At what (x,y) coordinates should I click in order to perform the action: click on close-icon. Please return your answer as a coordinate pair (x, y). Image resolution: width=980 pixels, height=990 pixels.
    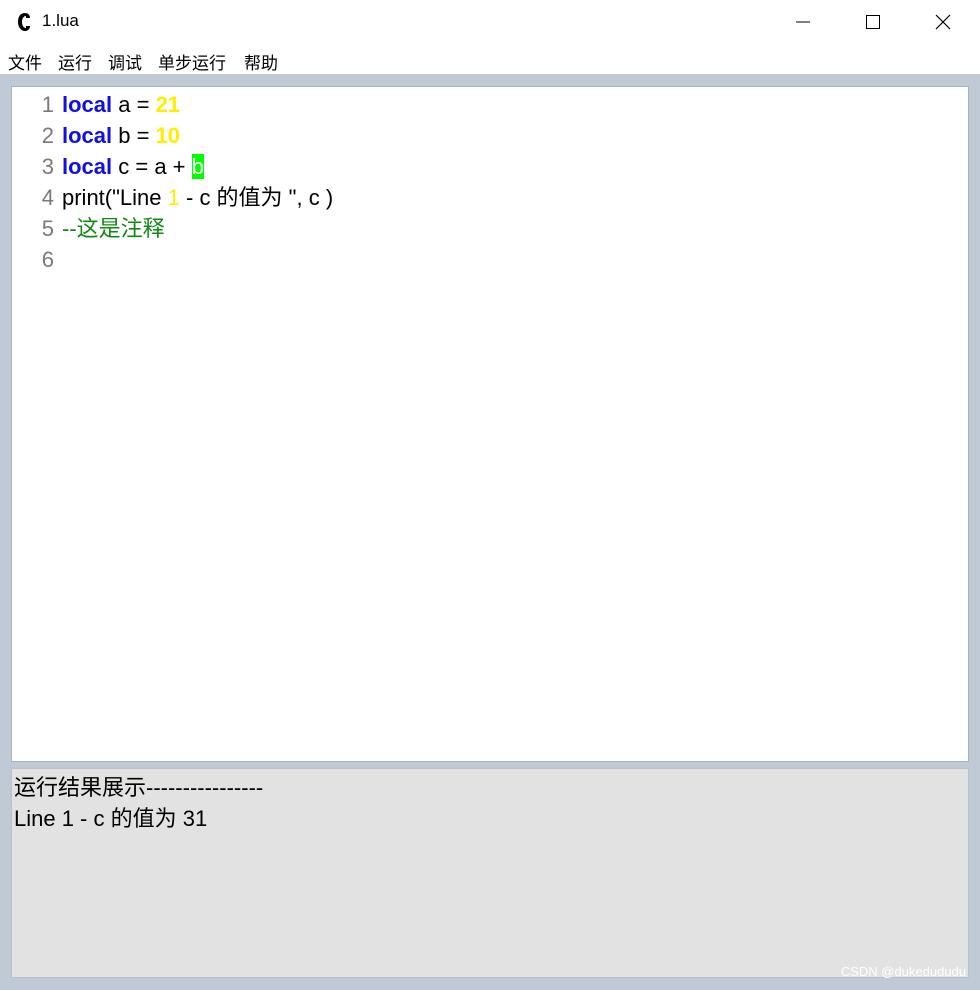
    Looking at the image, I should click on (943, 22).